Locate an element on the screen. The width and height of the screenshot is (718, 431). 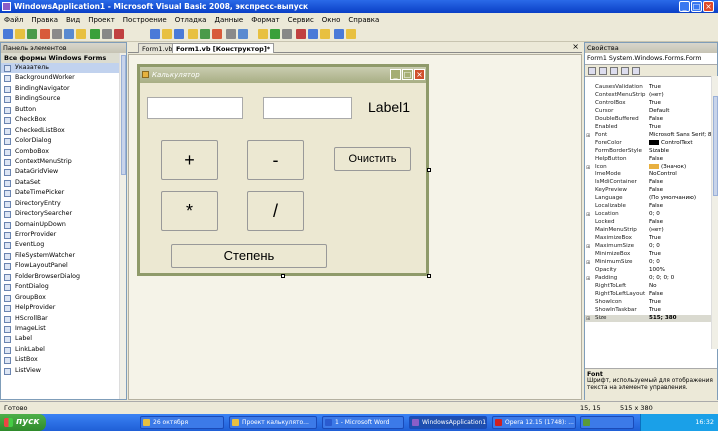
property-row: Enabled True is located at coordinates (648, 128).